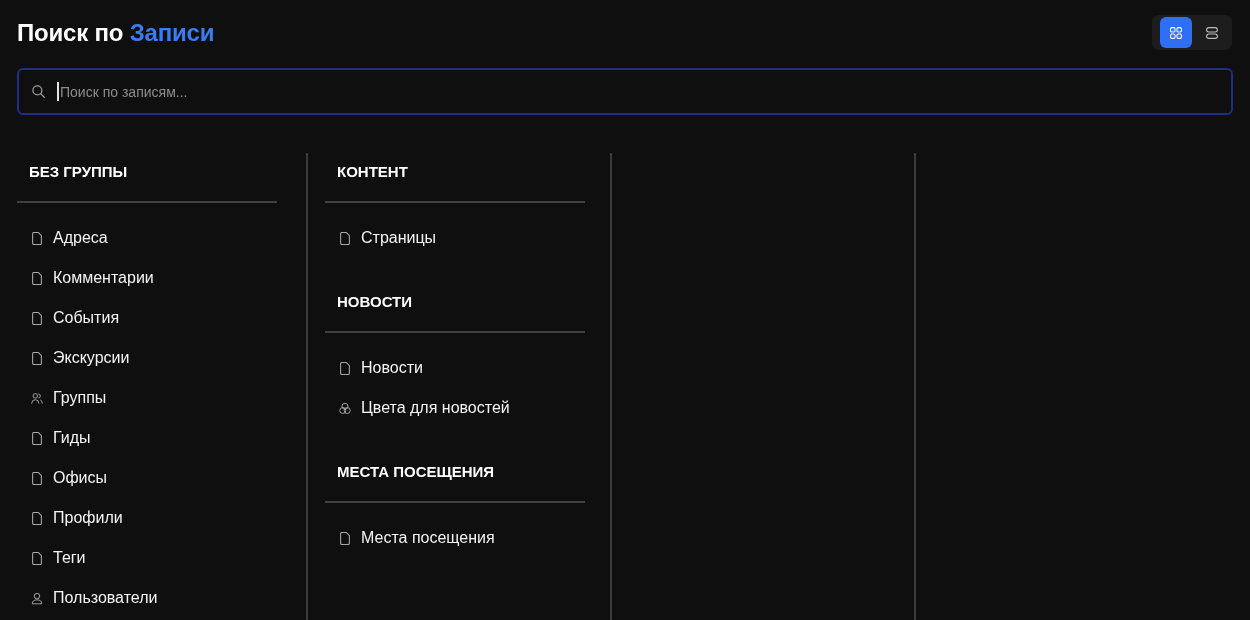  I want to click on group-heading: БЕЗ ГРУППЫ, so click(78, 172).